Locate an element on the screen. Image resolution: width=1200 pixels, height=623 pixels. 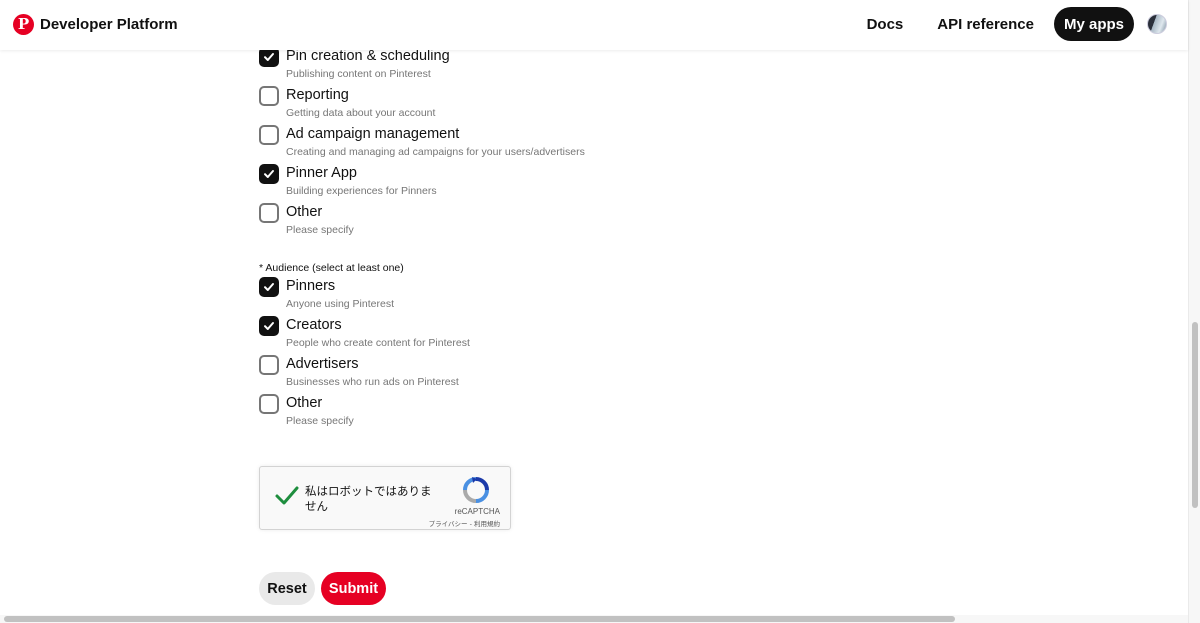
brand: P Developer Platform is located at coordinates (95, 24).